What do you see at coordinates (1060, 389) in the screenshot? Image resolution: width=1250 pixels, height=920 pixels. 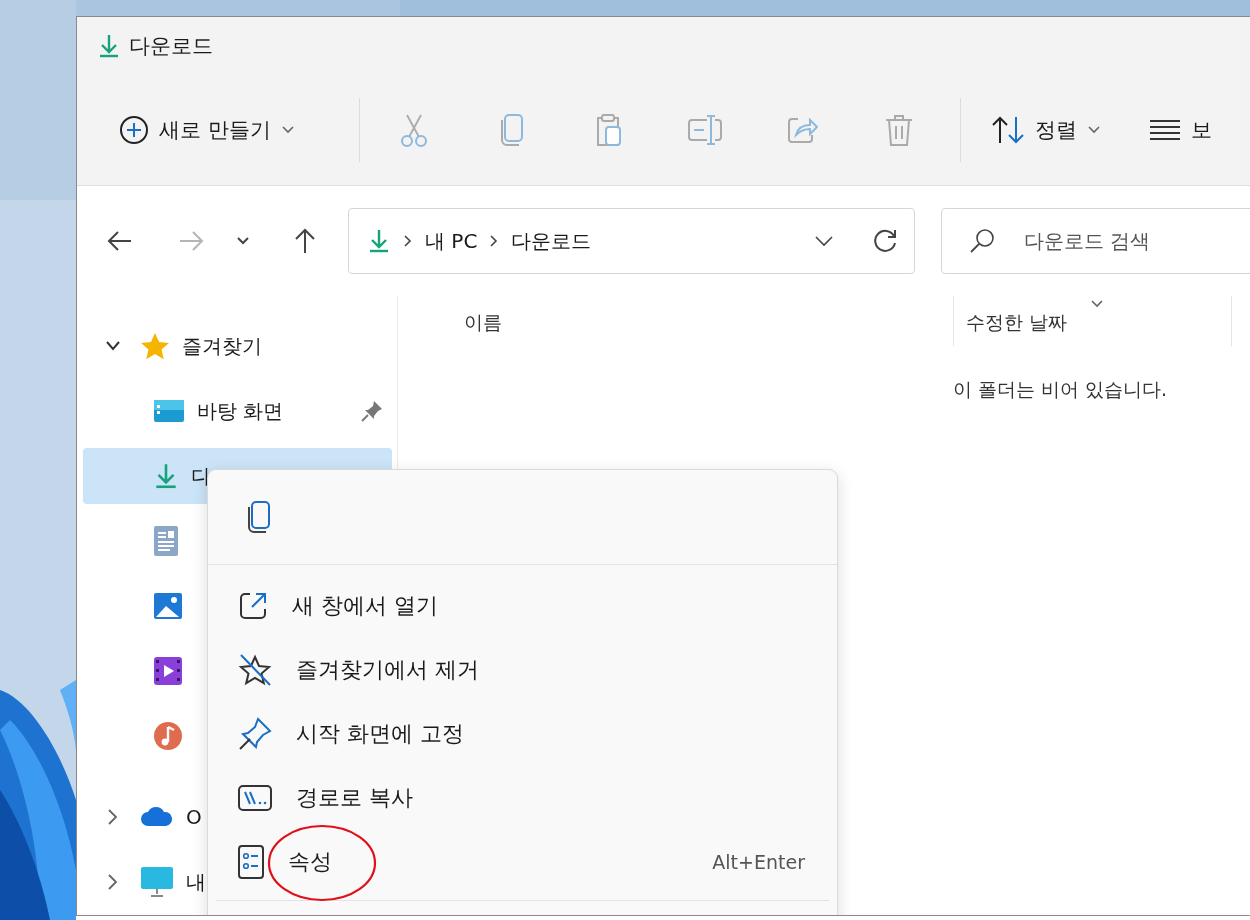 I see `empty-folder-message: 이 폴더는 비어 있습니다.` at bounding box center [1060, 389].